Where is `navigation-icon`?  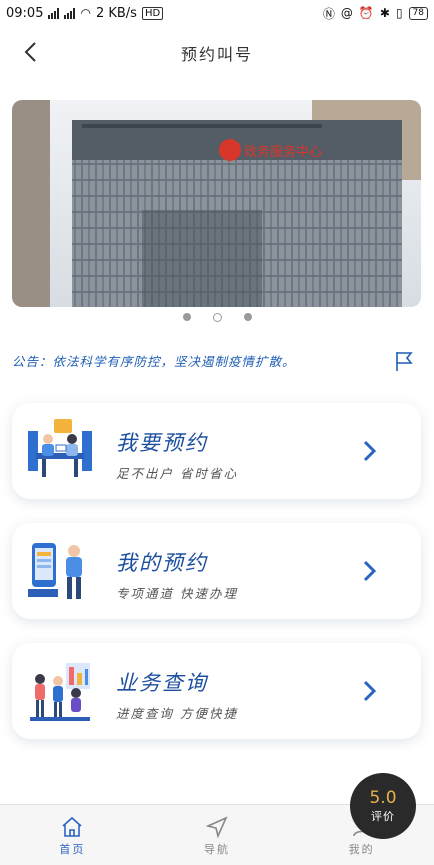
navigation-icon is located at coordinates (216, 827).